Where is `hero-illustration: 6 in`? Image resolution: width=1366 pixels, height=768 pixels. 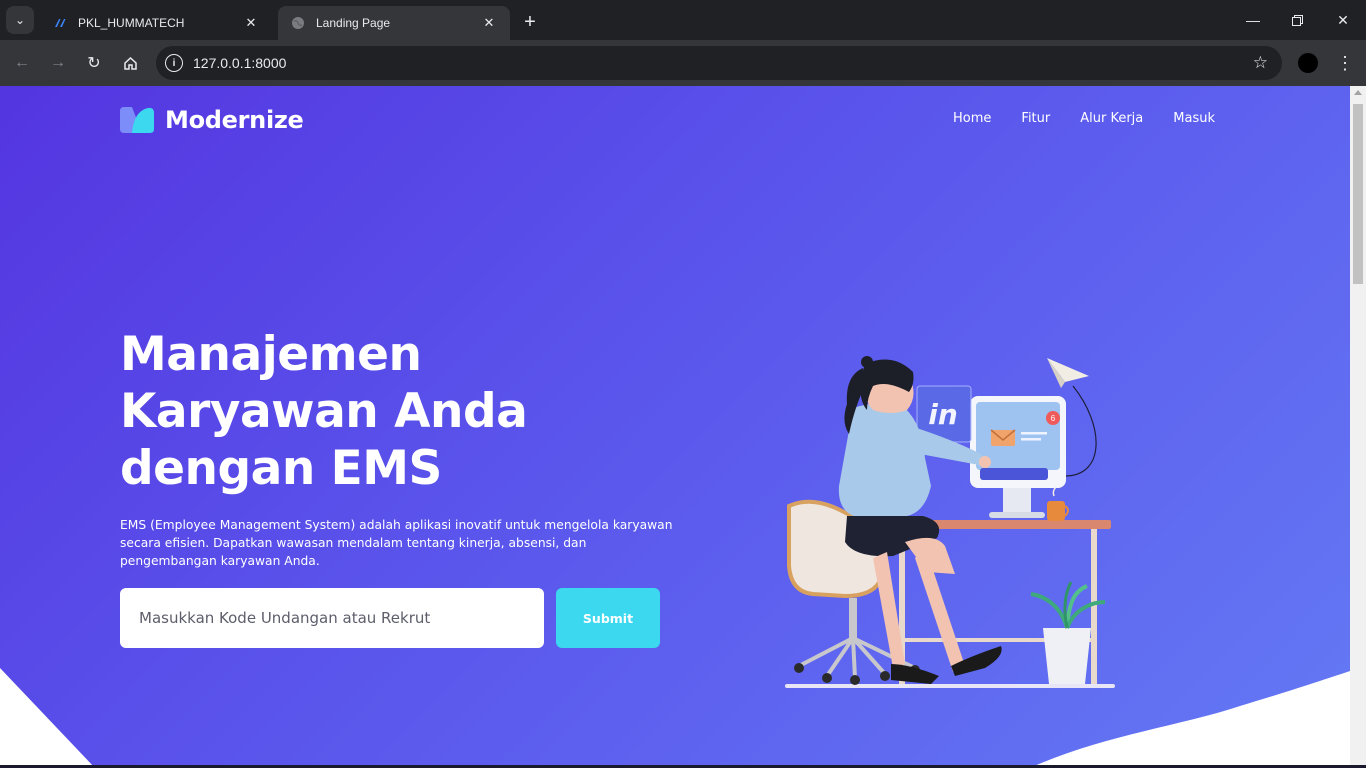 hero-illustration: 6 in is located at coordinates (950, 522).